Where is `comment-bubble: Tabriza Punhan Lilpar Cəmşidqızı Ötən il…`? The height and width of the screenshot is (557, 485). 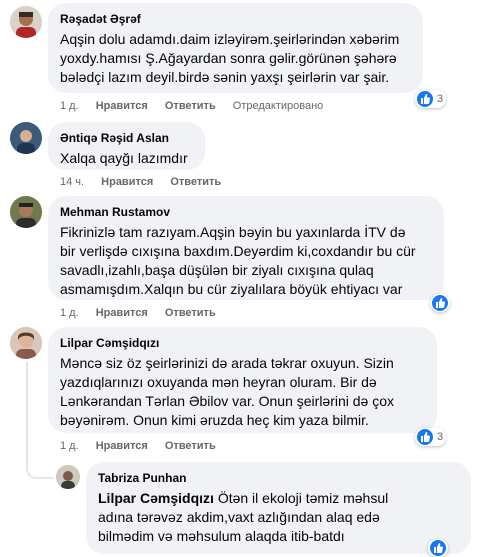 comment-bubble: Tabriza Punhan Lilpar Cəmşidqızı Ötən il… is located at coordinates (278, 508).